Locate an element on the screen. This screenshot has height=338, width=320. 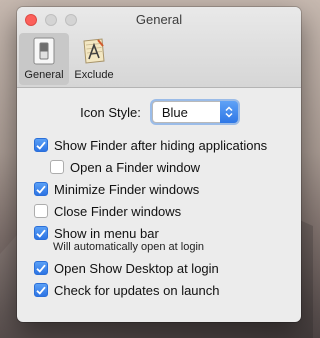
option-check-updates: Check for updates on launch is located at coordinates (159, 290).